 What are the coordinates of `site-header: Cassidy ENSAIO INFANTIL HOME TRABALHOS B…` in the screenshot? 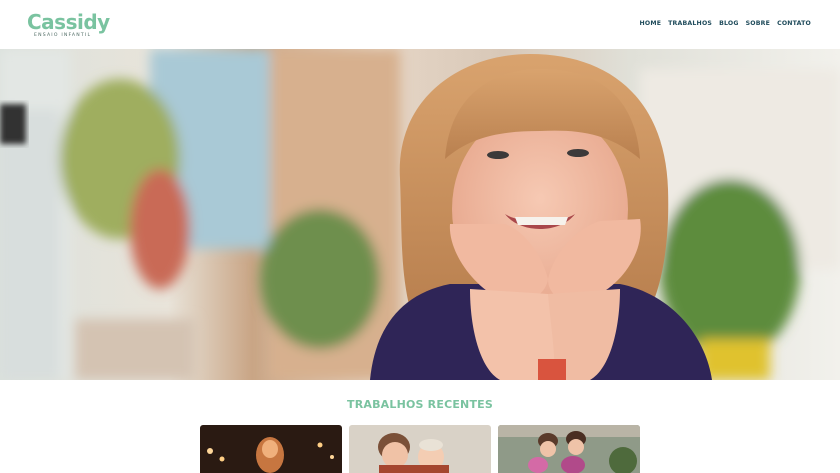 It's located at (420, 24).